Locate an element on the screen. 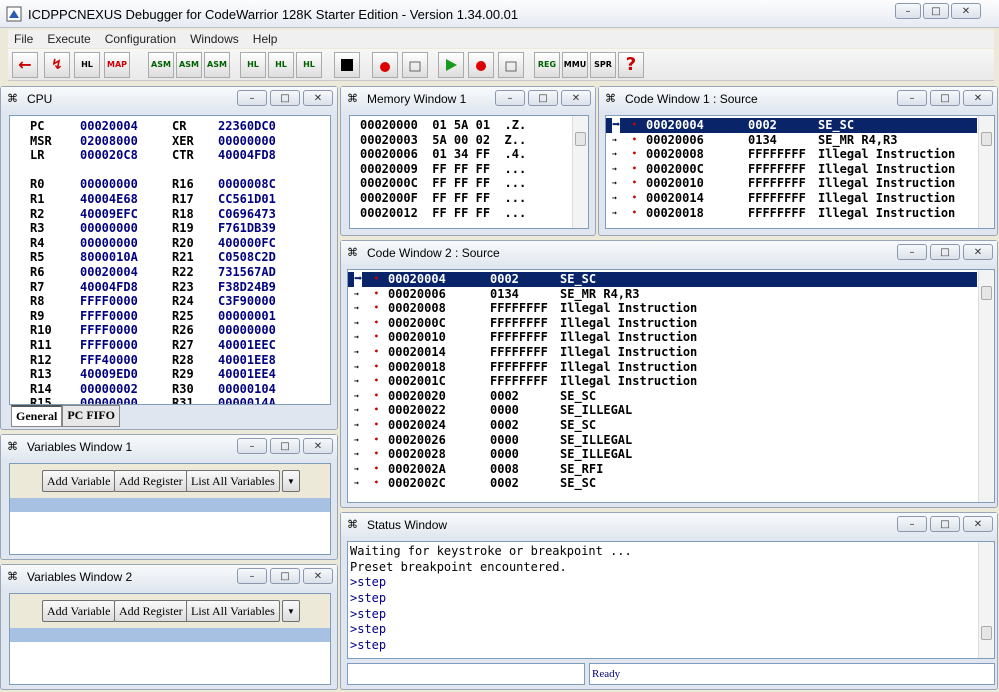 The image size is (999, 692). menu-configuration: Configuration is located at coordinates (140, 39).